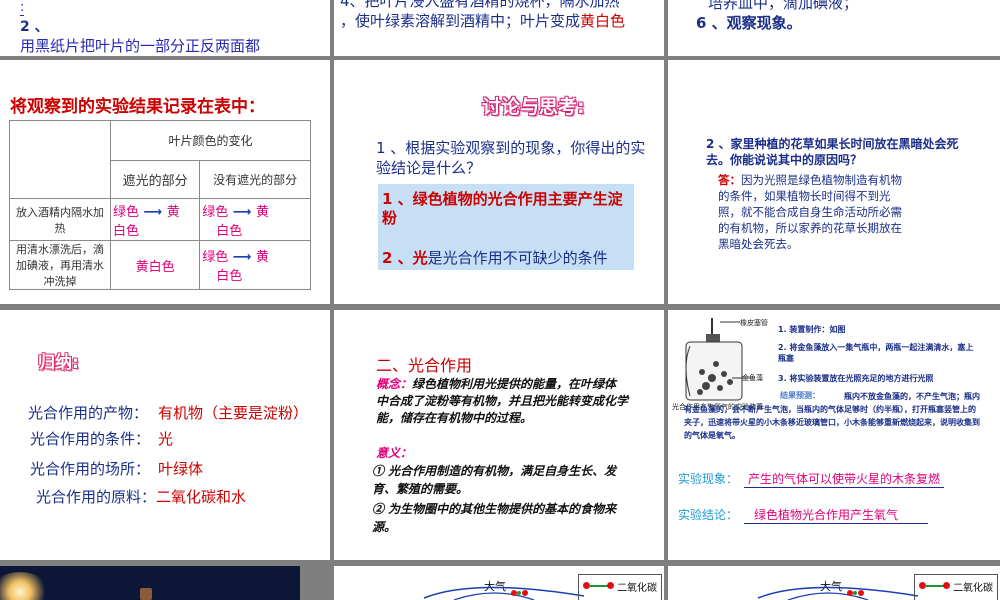 This screenshot has width=1000, height=600. What do you see at coordinates (832, 152) in the screenshot?
I see `slide6-question: 2 、家里种植的花草如果长时间放在黑暗处会死去。你能说说其中的原因吗？` at bounding box center [832, 152].